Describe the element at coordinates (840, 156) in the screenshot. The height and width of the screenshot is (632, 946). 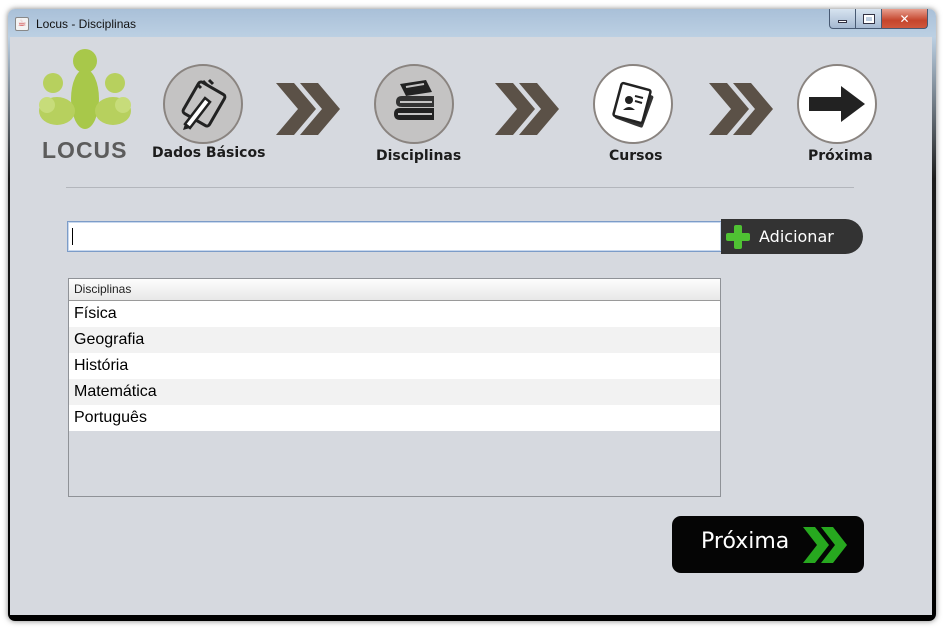
I see `step-label-proxima: Próxima` at that location.